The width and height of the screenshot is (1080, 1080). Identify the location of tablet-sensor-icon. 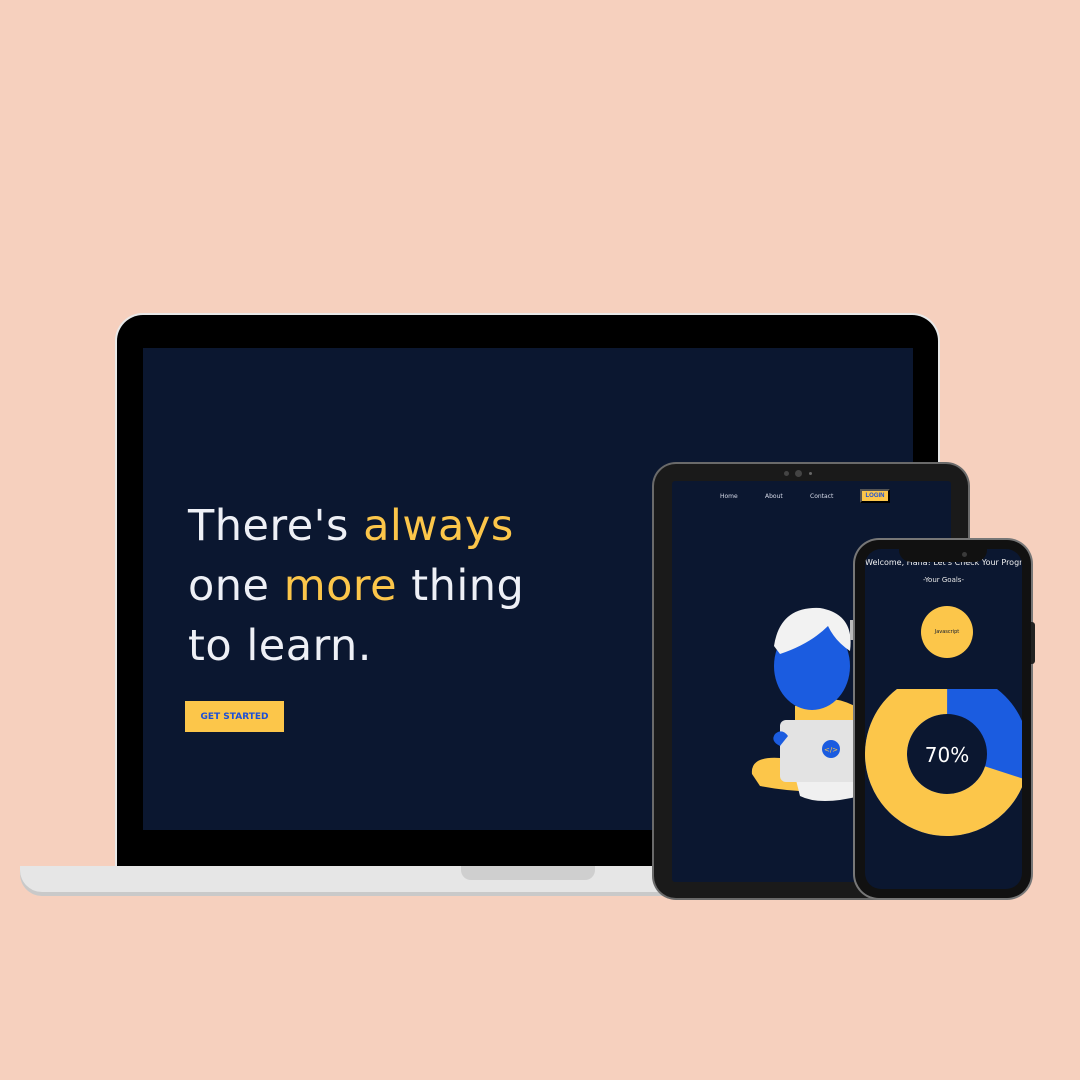
(786, 473).